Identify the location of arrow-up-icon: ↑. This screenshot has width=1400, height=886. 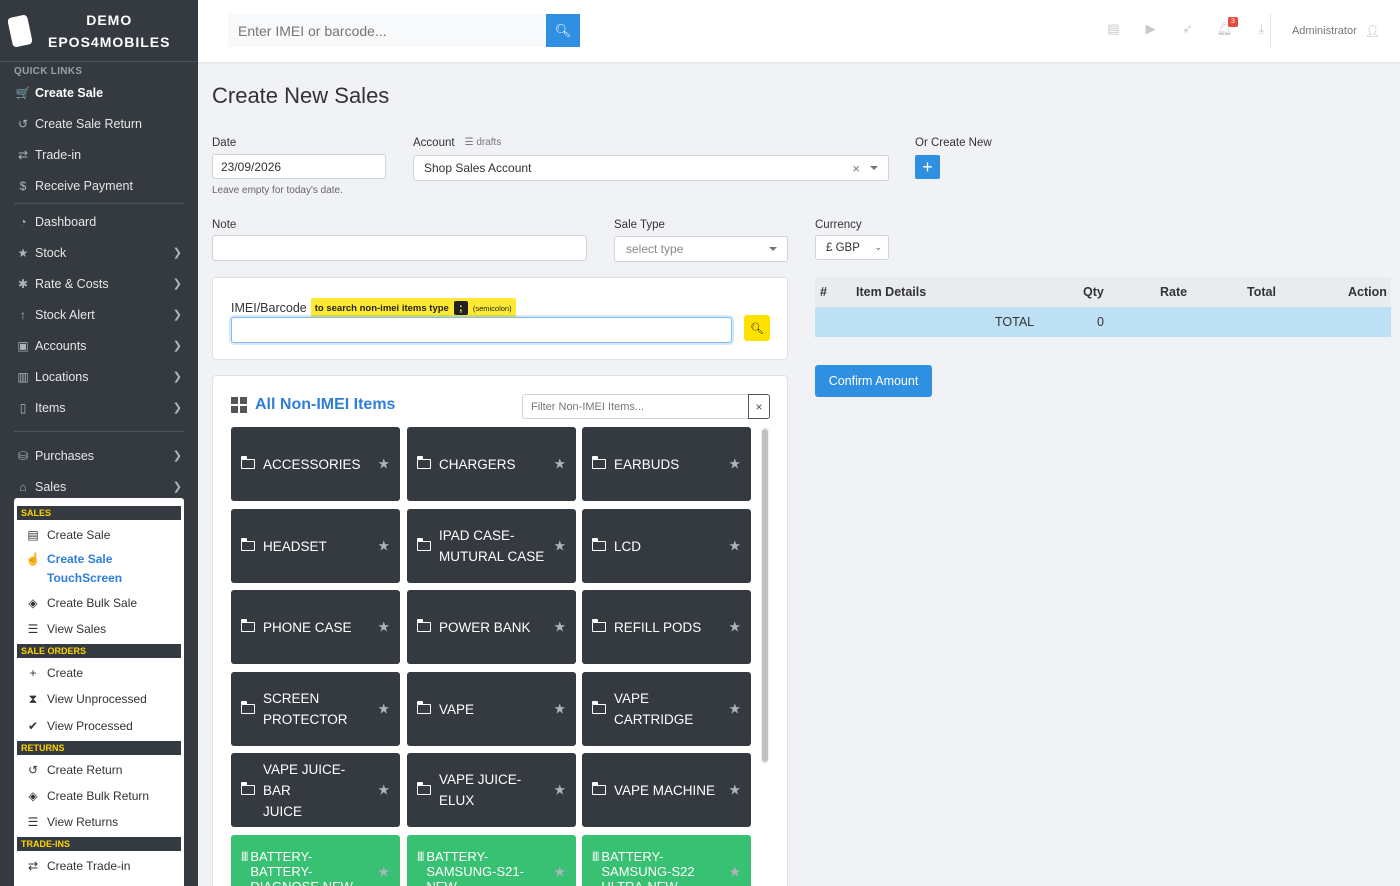
(23, 314).